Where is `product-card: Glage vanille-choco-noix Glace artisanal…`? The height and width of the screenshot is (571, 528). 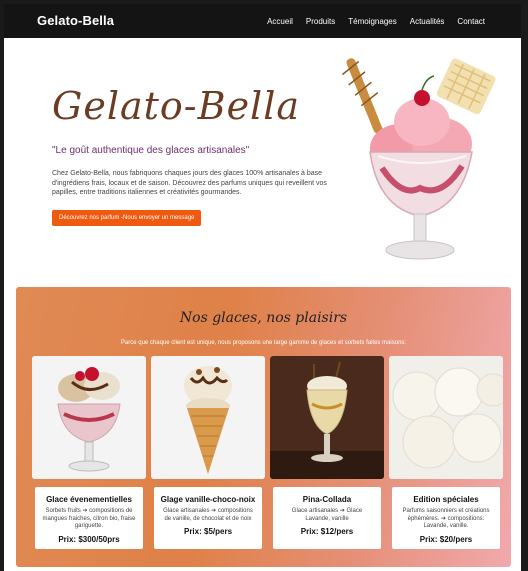 product-card: Glage vanille-choco-noix Glace artisanal… is located at coordinates (208, 518).